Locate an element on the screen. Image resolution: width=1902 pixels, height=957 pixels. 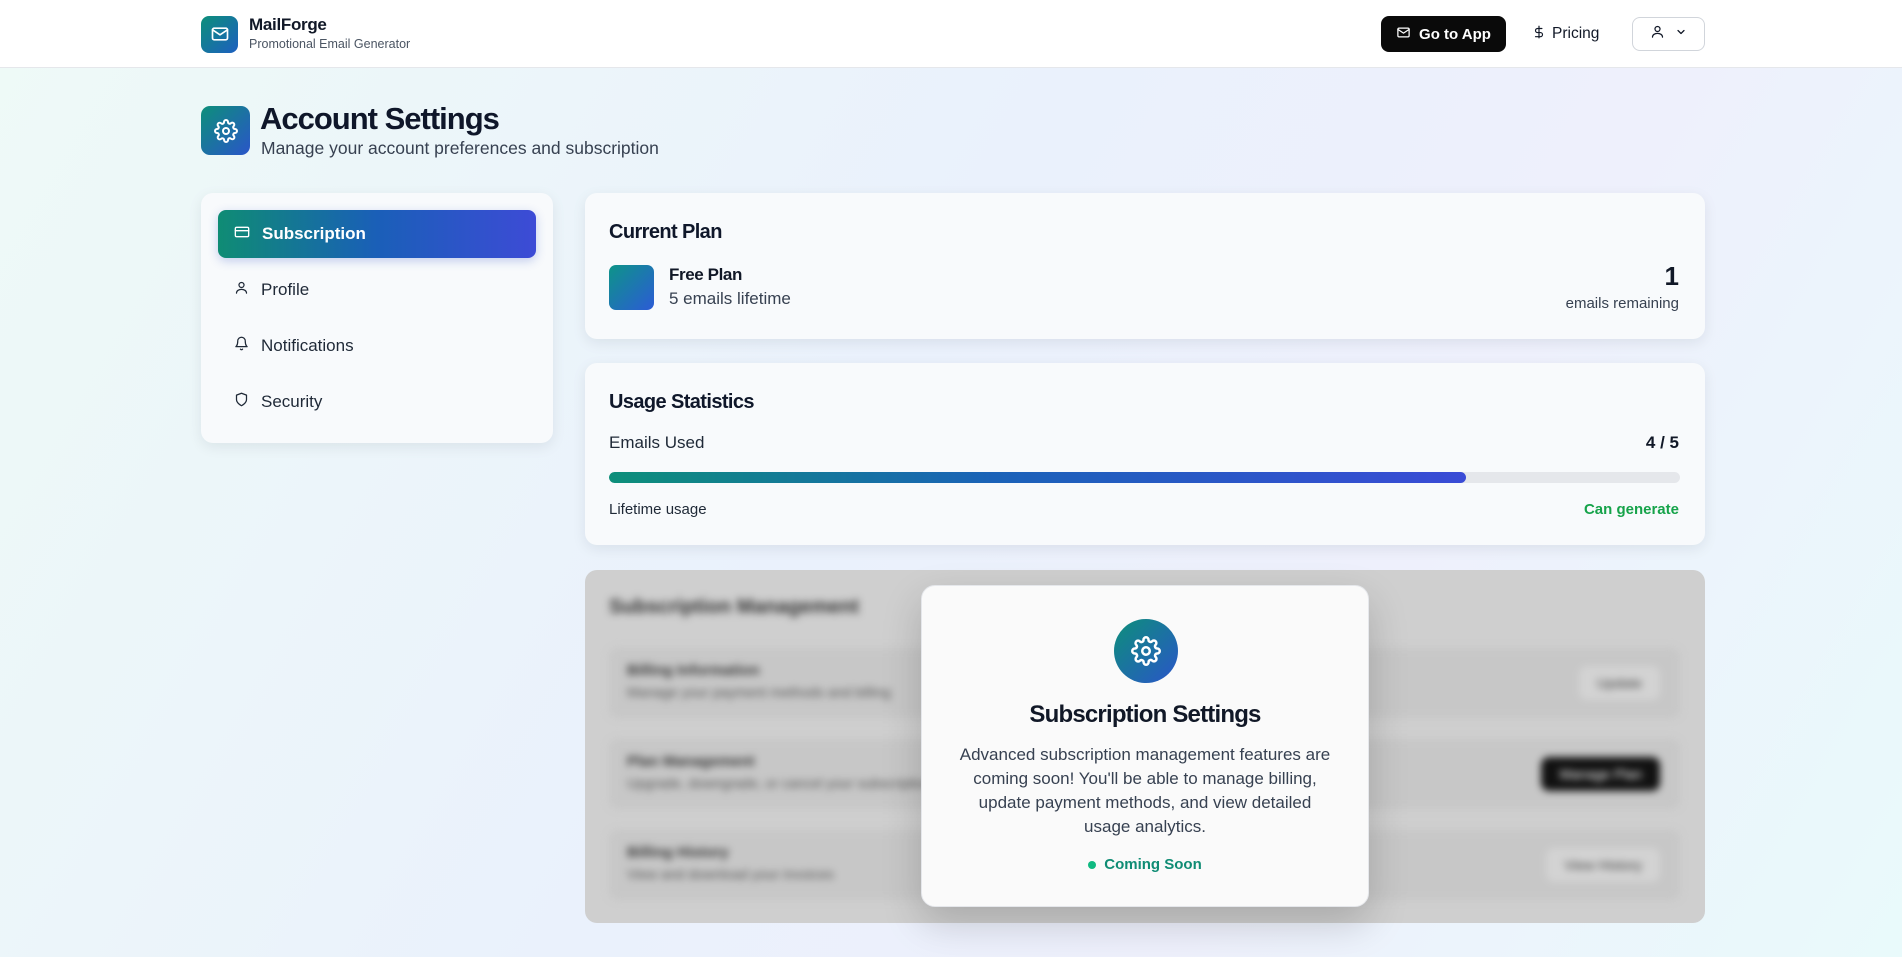
row-title: Billing Information is located at coordinates (693, 670).